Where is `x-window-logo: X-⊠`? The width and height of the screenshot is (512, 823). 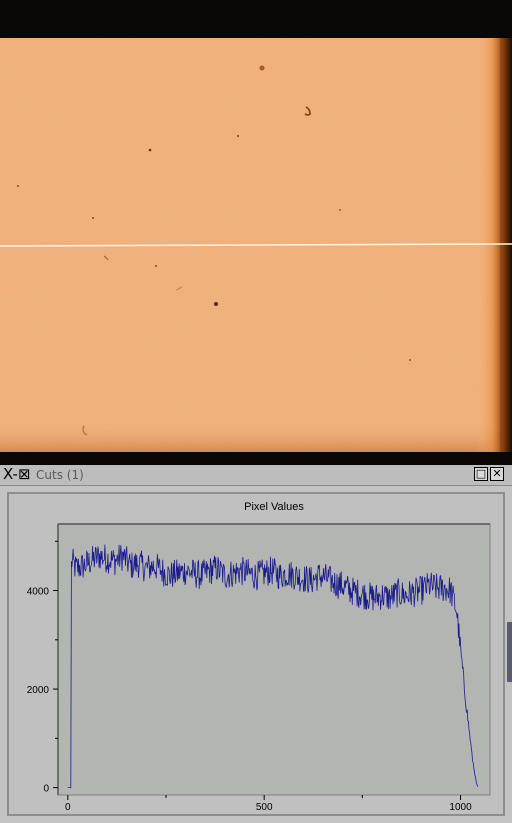
x-window-logo: X-⊠ is located at coordinates (17, 474).